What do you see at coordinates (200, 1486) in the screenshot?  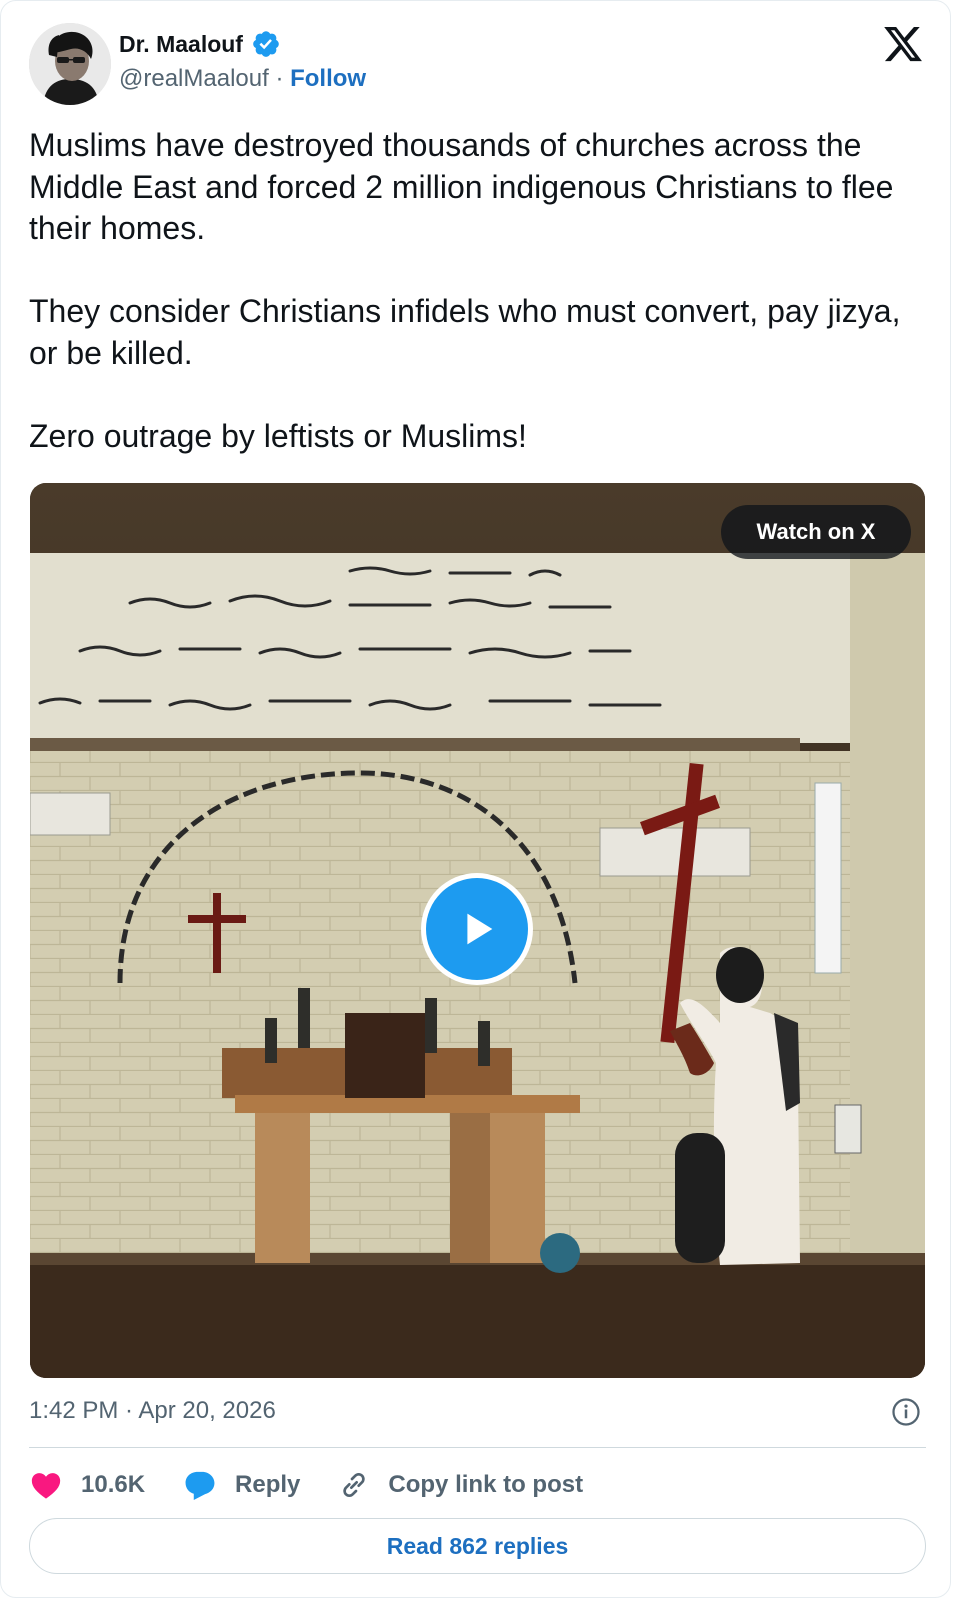 I see `reply-bubble-icon` at bounding box center [200, 1486].